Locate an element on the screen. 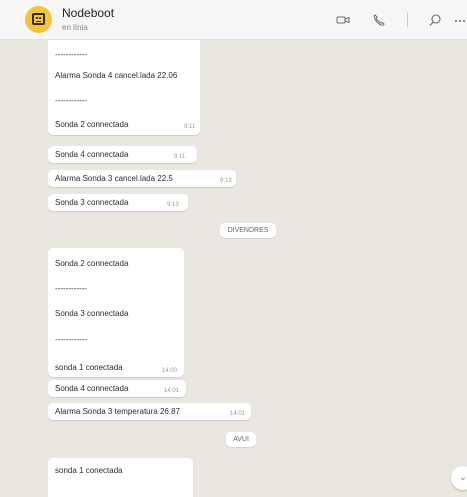  chat-header: Nodeboot en línia is located at coordinates (233, 20).